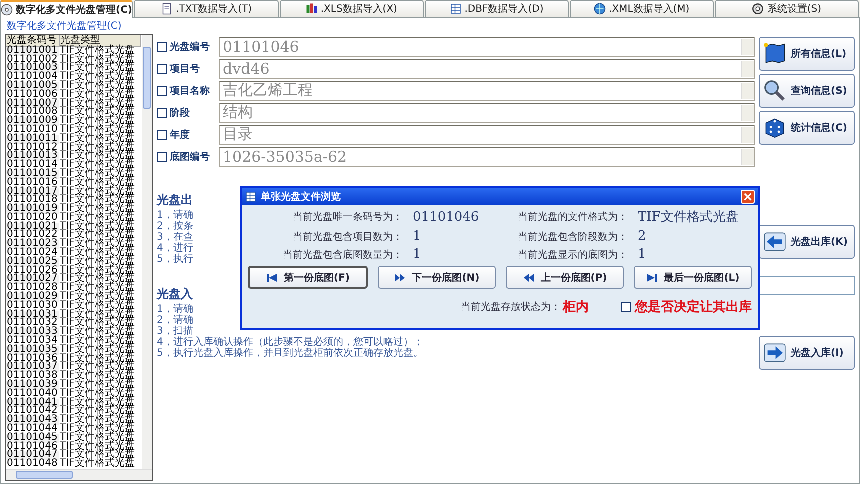 This screenshot has height=484, width=860. What do you see at coordinates (600, 8) in the screenshot?
I see `globe-icon` at bounding box center [600, 8].